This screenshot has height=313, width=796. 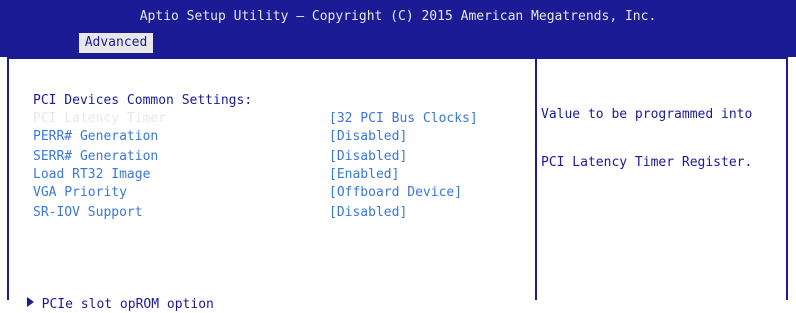 What do you see at coordinates (143, 100) in the screenshot?
I see `section-title: PCI Devices Common Settings:` at bounding box center [143, 100].